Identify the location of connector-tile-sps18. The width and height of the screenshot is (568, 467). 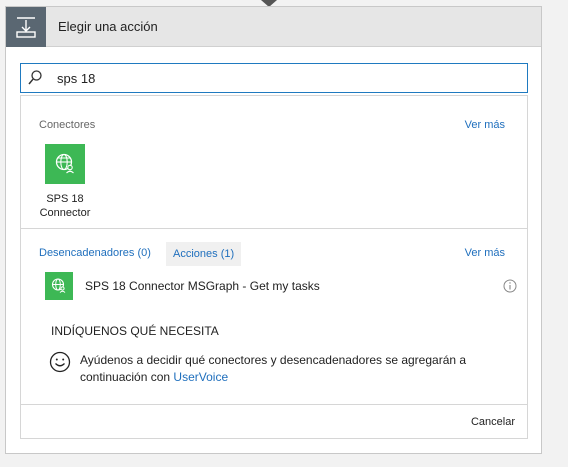
(65, 164).